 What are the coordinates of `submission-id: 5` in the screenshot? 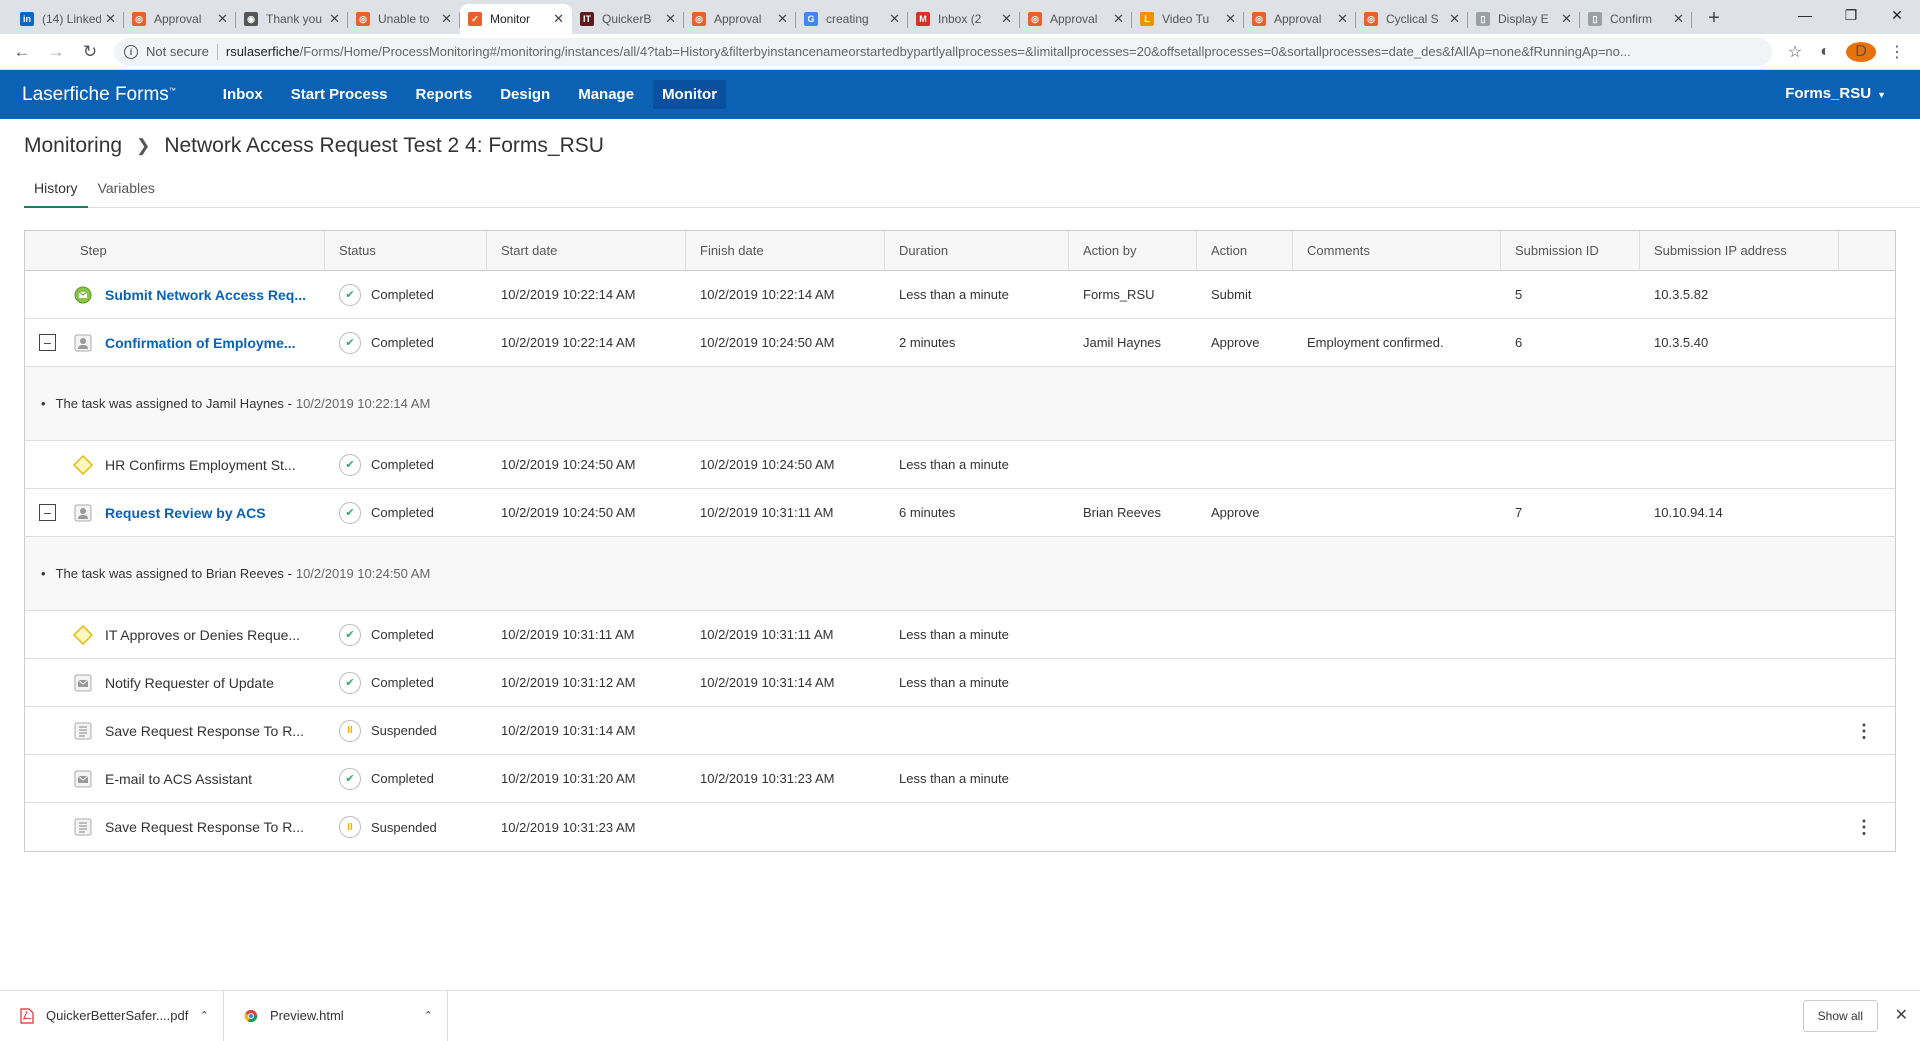 It's located at (1519, 294).